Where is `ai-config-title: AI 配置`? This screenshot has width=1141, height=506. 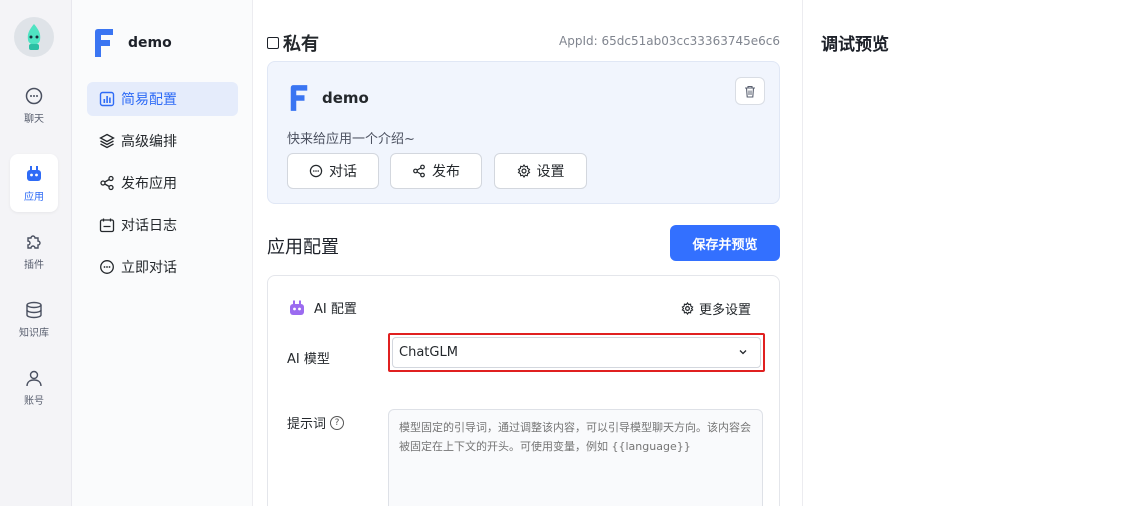 ai-config-title: AI 配置 is located at coordinates (322, 307).